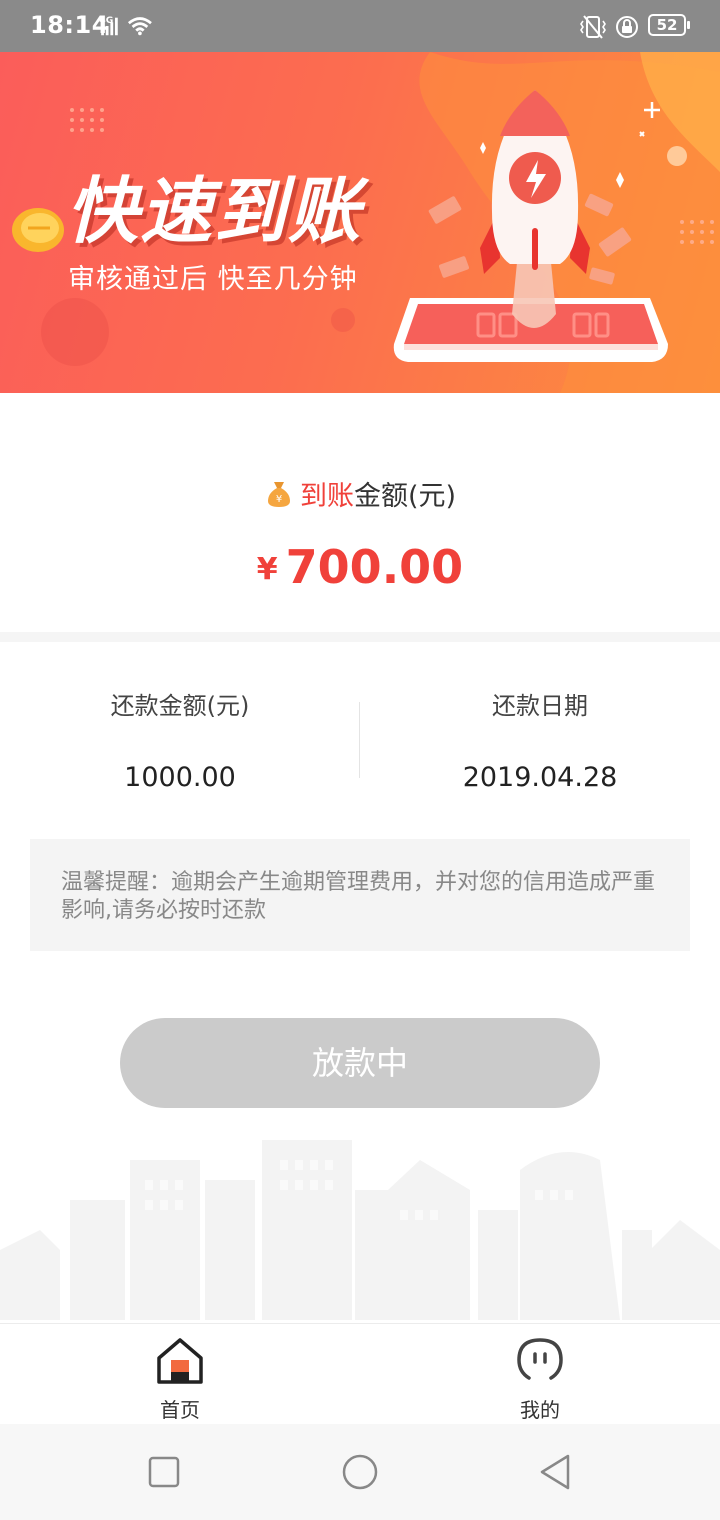  I want to click on amount-label: ¥ 到账金额(元), so click(360, 493).